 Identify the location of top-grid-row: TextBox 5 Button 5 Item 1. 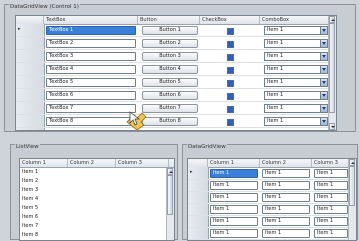
(172, 83).